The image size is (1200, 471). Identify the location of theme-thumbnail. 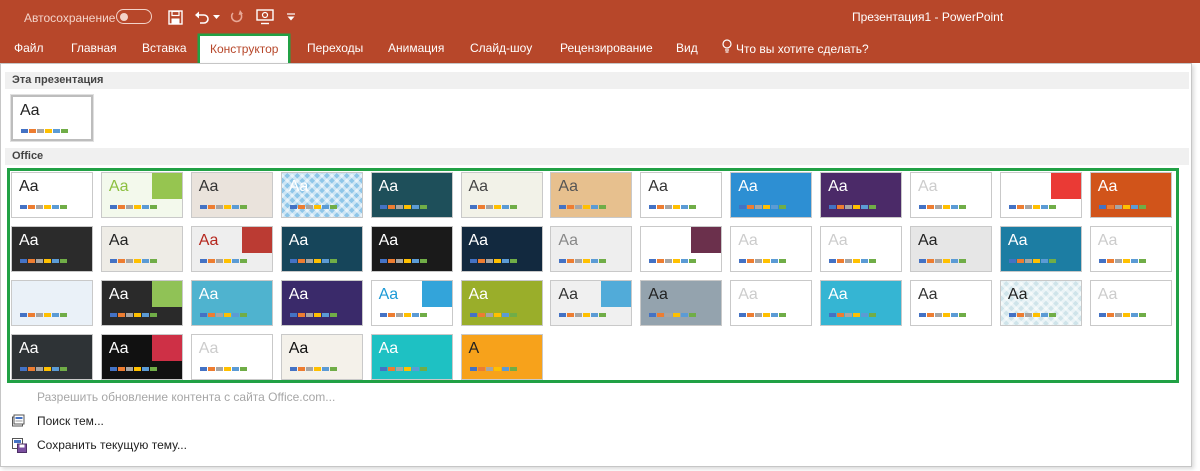
(52, 303).